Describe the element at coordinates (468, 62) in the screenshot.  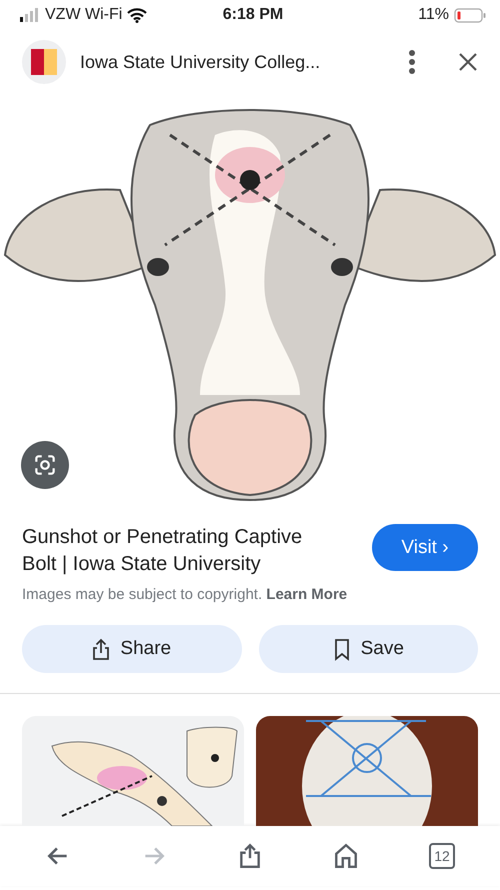
I see `close-icon` at that location.